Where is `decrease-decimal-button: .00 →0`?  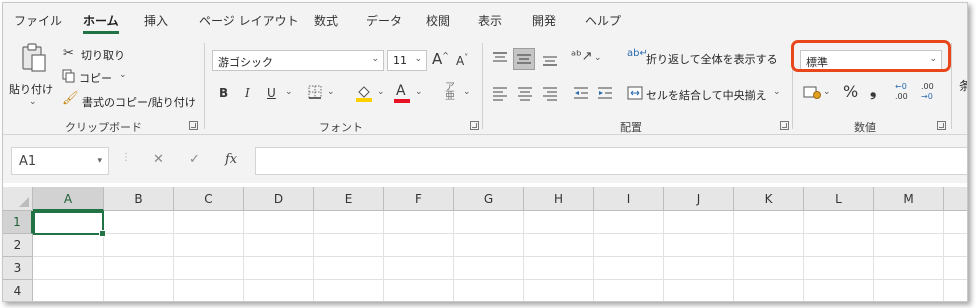 decrease-decimal-button: .00 →0 is located at coordinates (931, 93).